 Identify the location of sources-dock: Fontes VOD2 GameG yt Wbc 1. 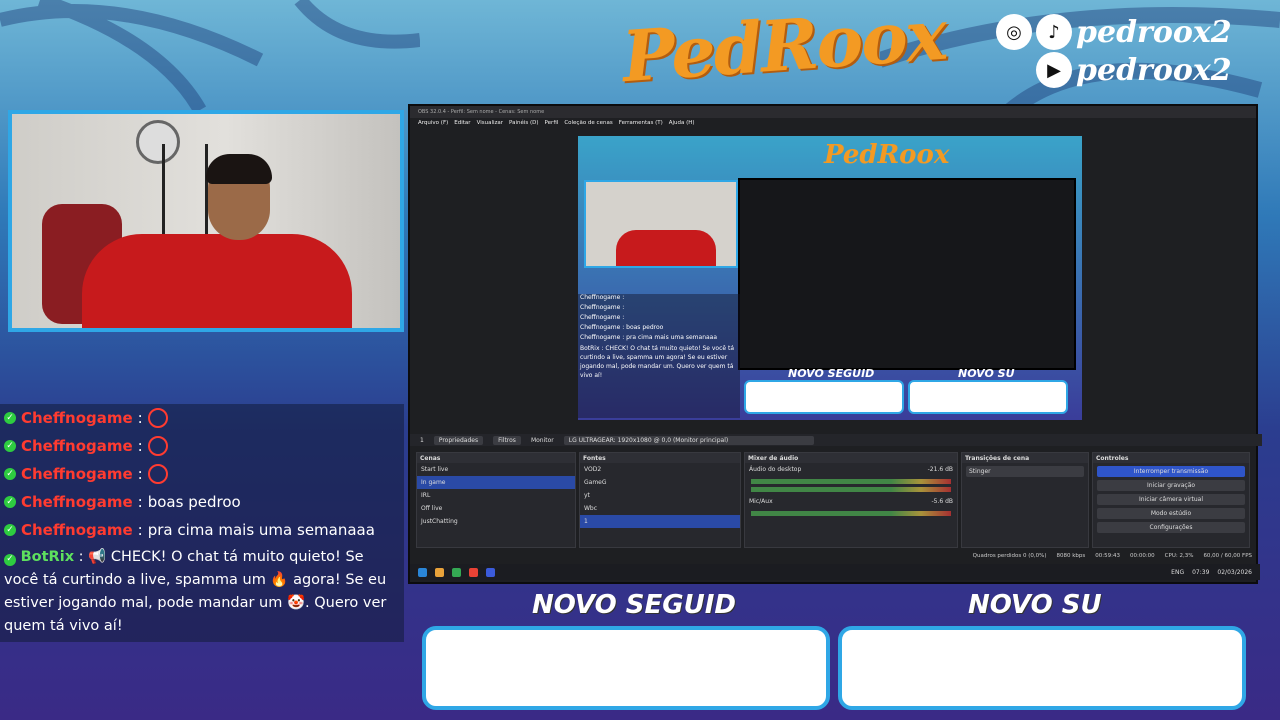
(660, 500).